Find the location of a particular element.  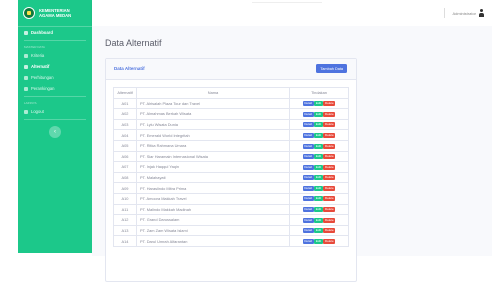

sidebar-item-dashboard: Dashboard is located at coordinates (55, 32).